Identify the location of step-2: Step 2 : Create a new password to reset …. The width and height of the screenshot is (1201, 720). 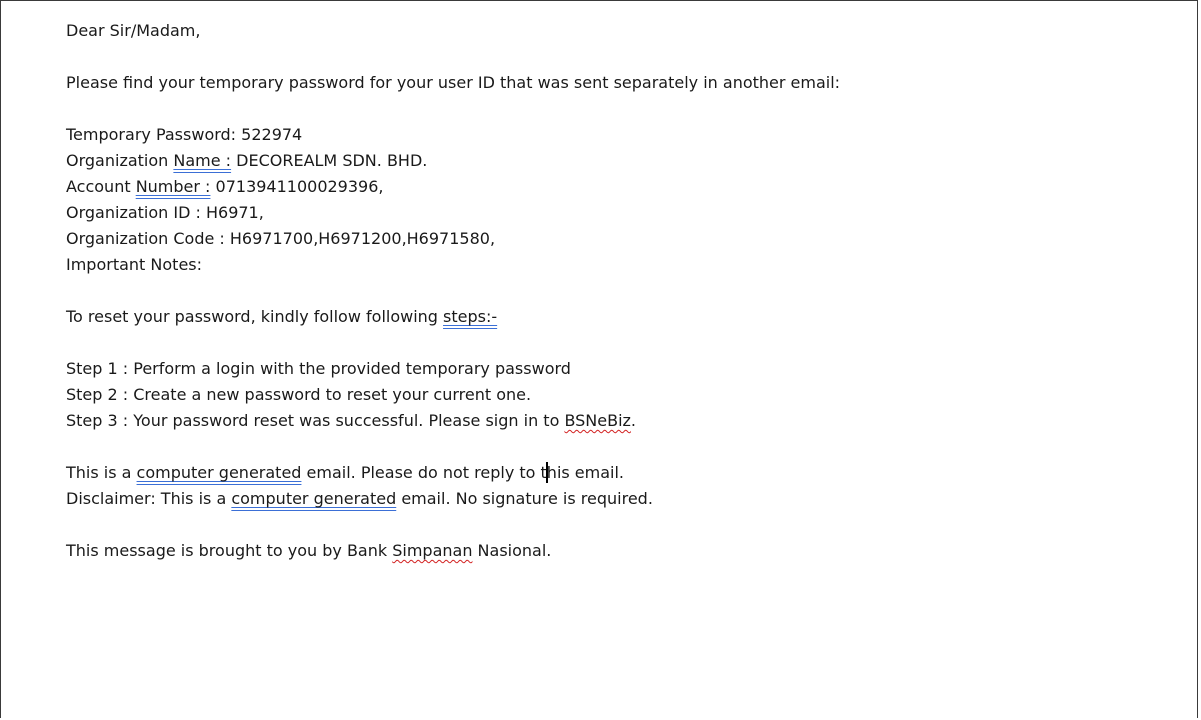
(299, 394).